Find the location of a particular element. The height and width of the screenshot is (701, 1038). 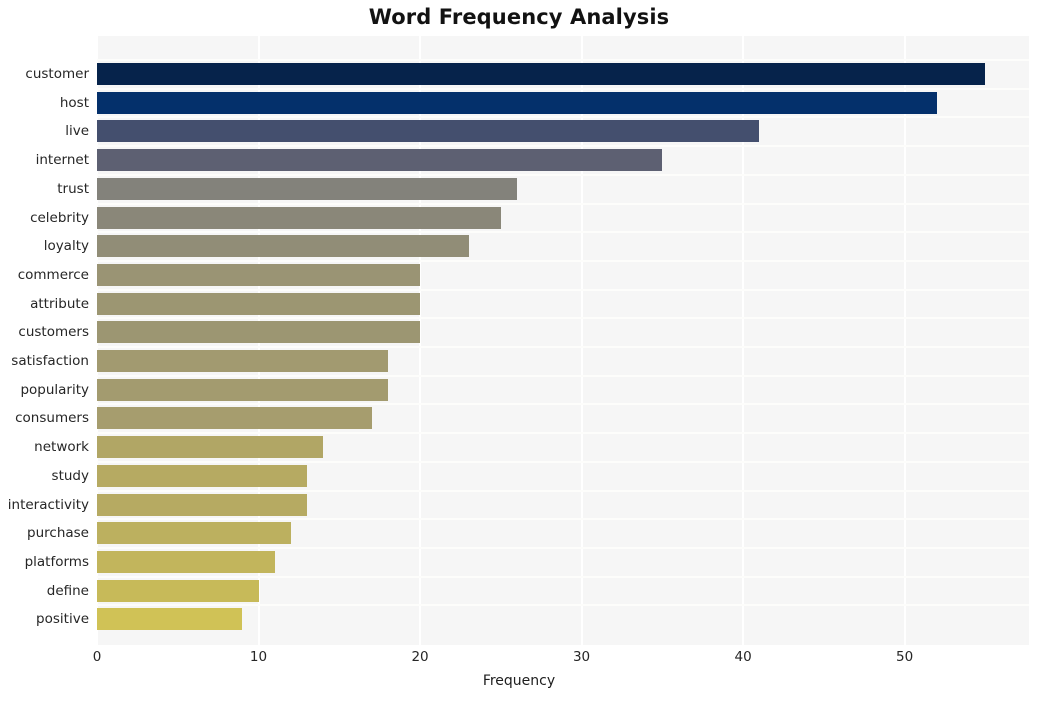

bar-popularity is located at coordinates (242, 389).